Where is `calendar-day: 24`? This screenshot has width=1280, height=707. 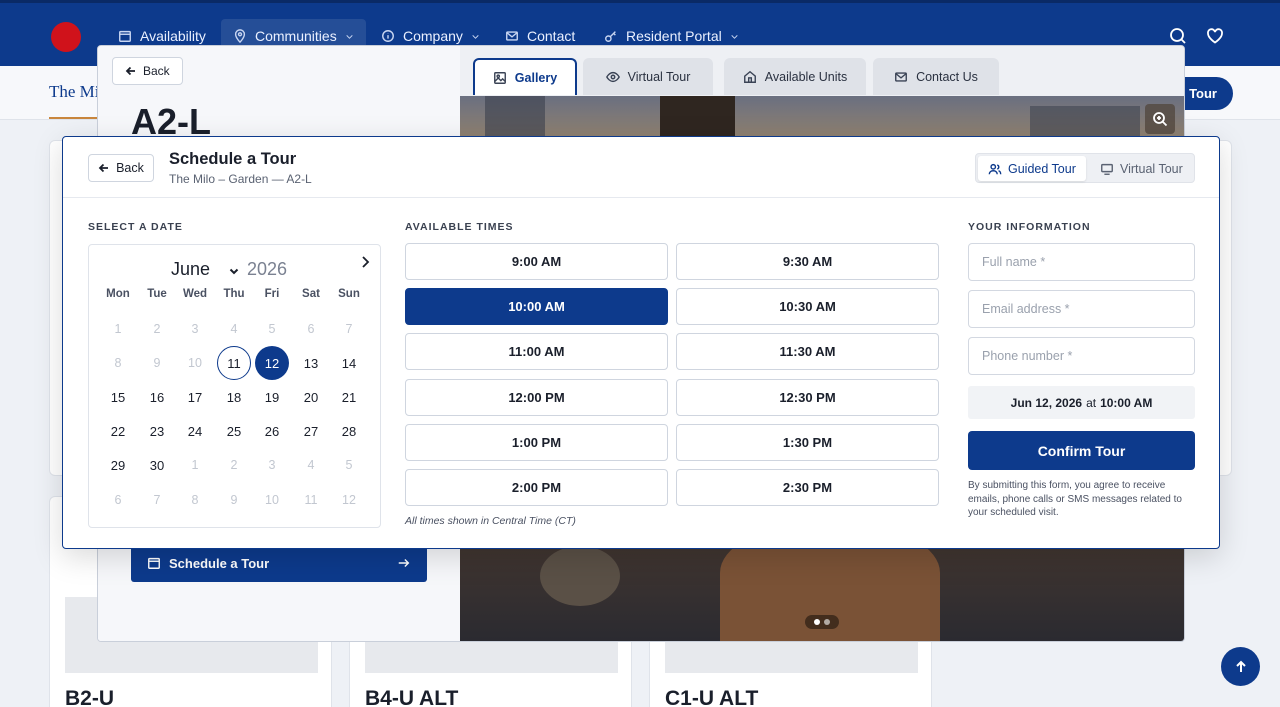
calendar-day: 24 is located at coordinates (195, 431).